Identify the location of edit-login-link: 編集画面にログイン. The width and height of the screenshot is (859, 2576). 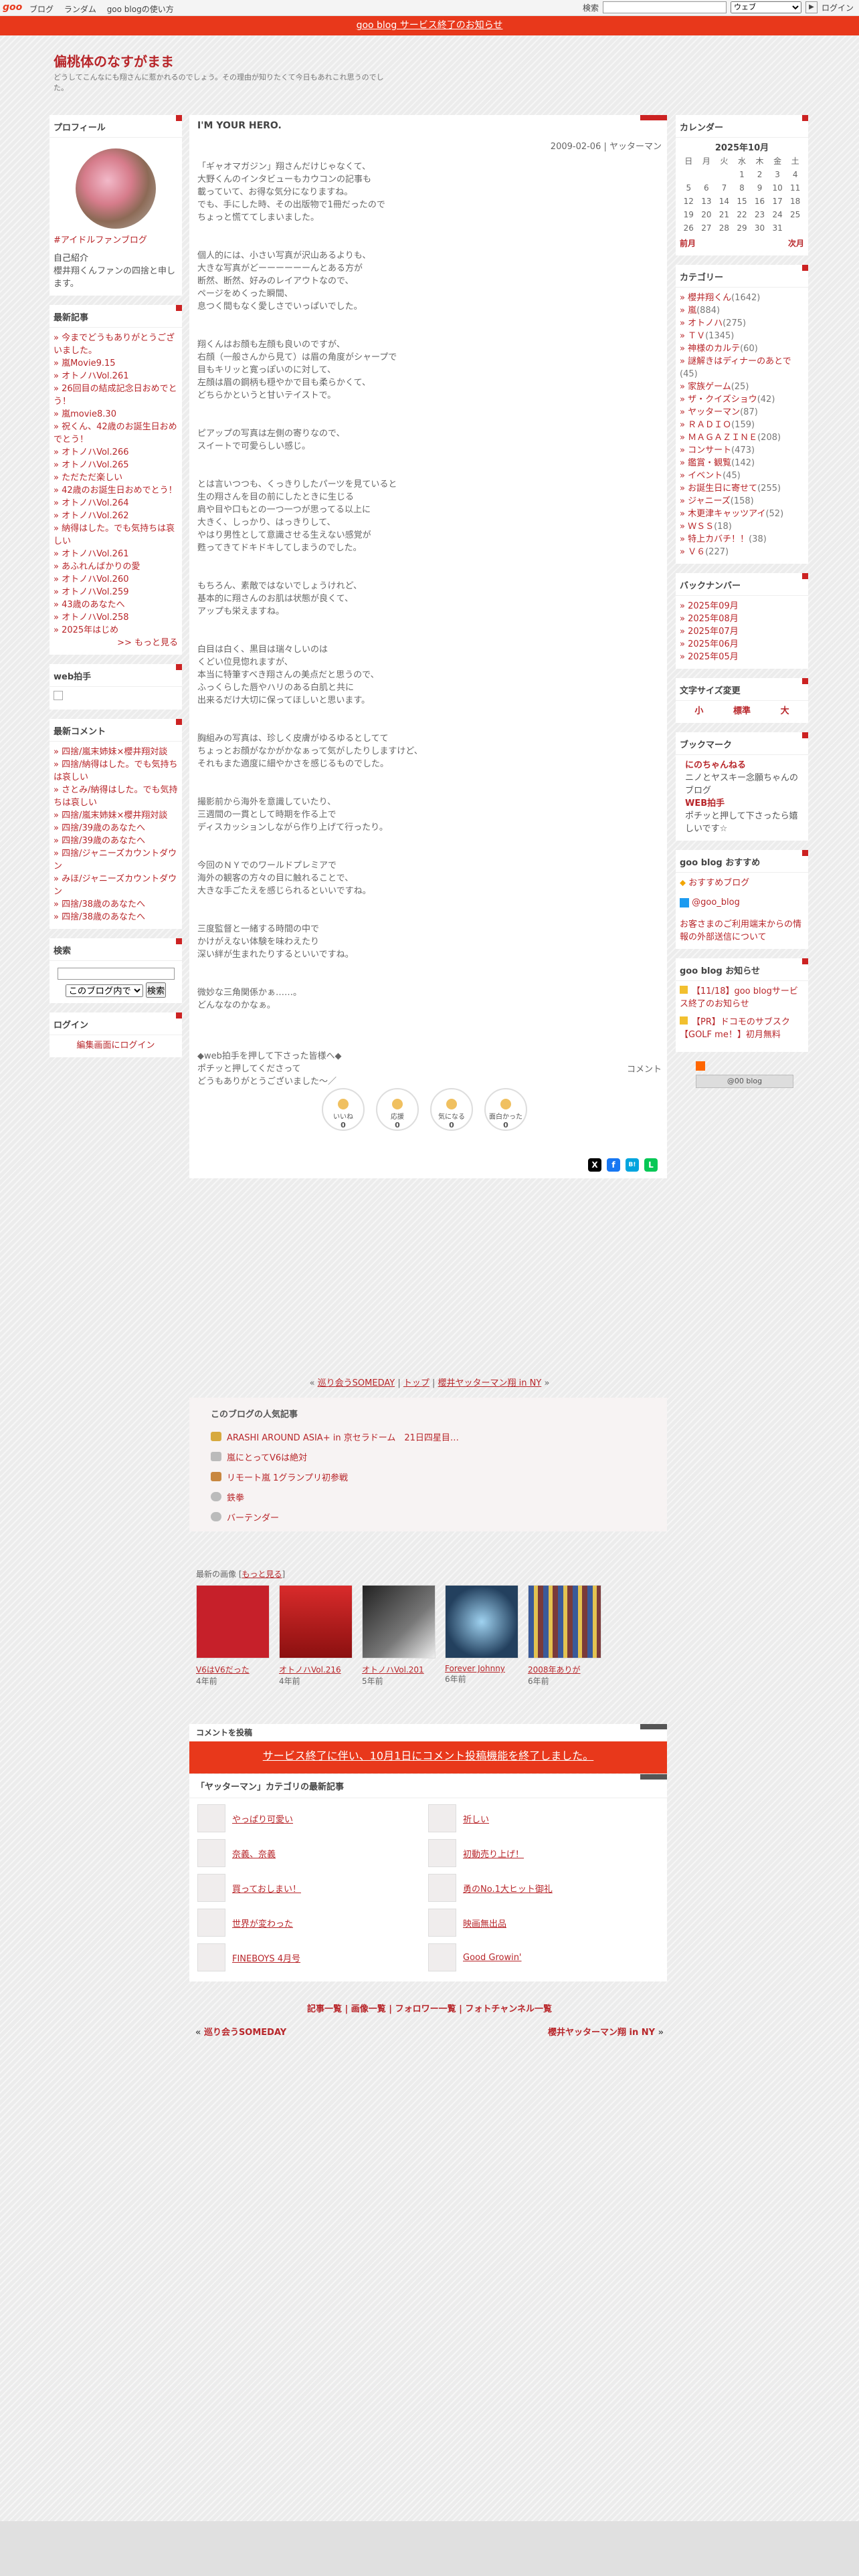
(116, 1045).